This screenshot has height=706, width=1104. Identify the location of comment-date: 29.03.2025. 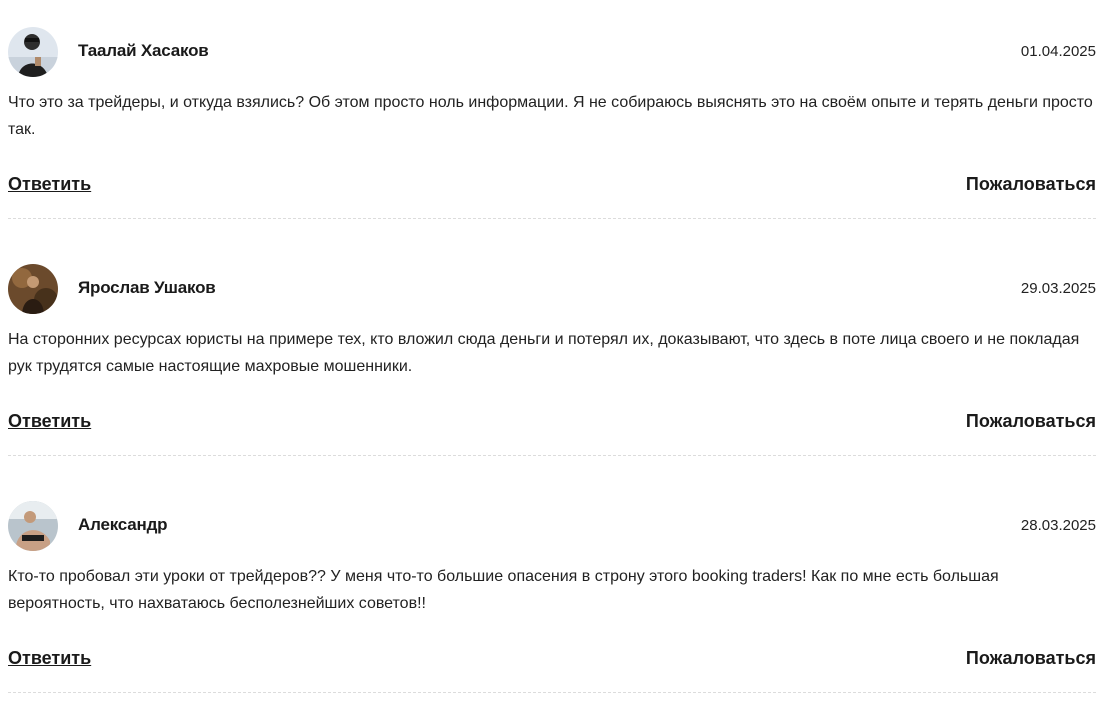
(1058, 288).